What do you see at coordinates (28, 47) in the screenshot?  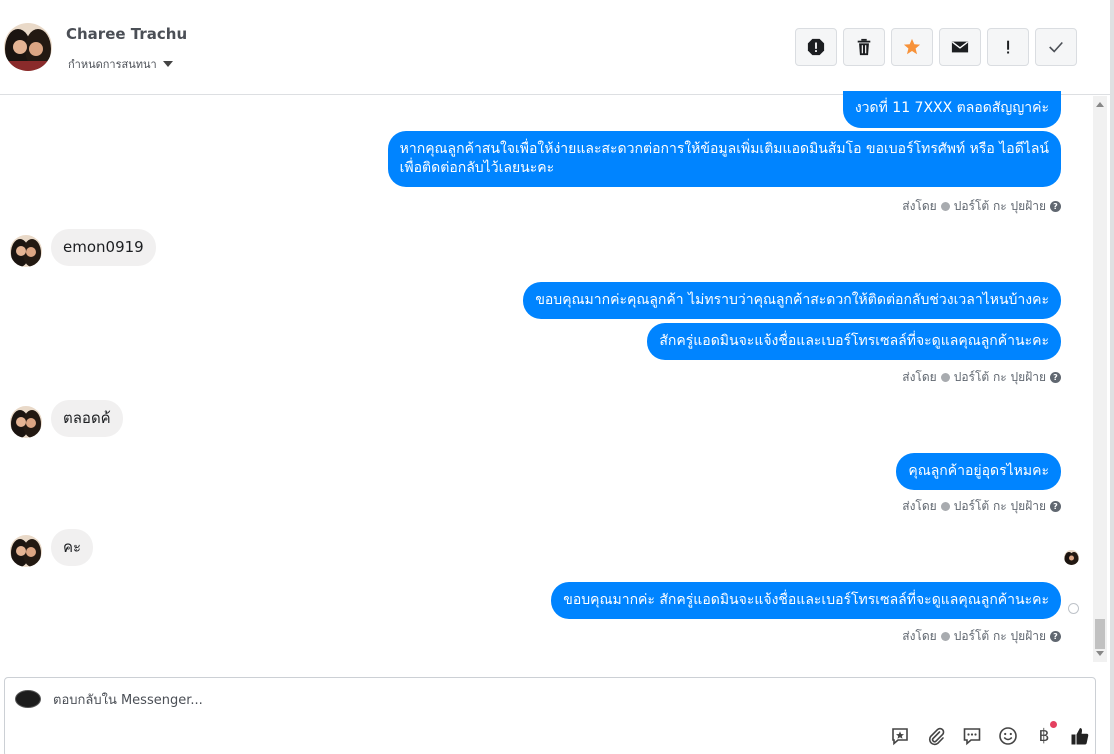 I see `contact-avatar` at bounding box center [28, 47].